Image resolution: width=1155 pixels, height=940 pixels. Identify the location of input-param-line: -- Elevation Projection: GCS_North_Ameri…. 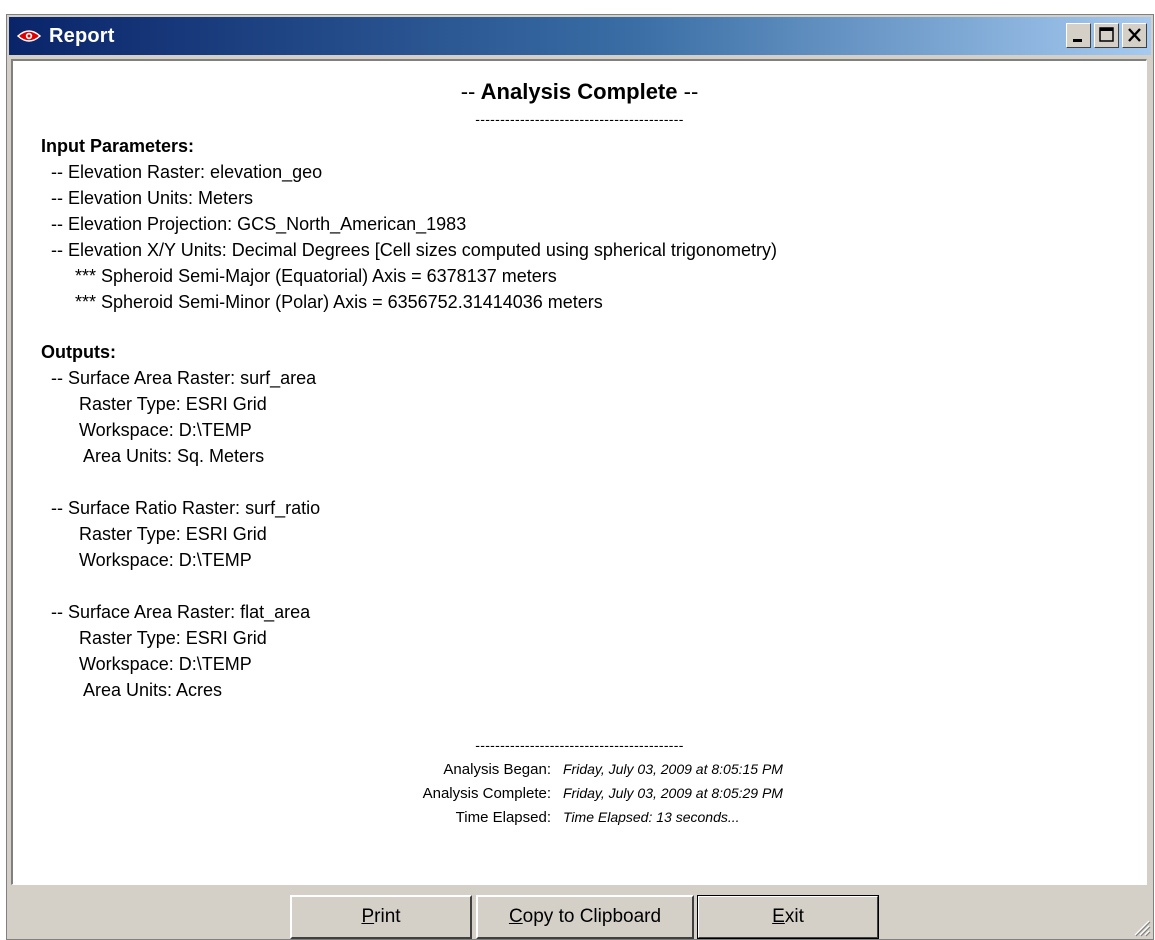
(259, 224).